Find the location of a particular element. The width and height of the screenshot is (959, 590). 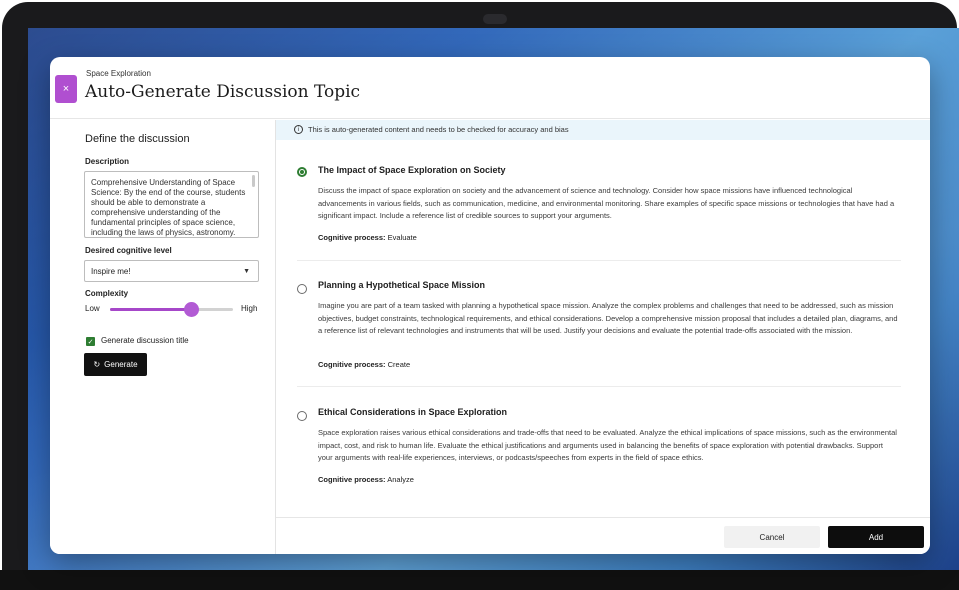

complexity-slider is located at coordinates (171, 309).